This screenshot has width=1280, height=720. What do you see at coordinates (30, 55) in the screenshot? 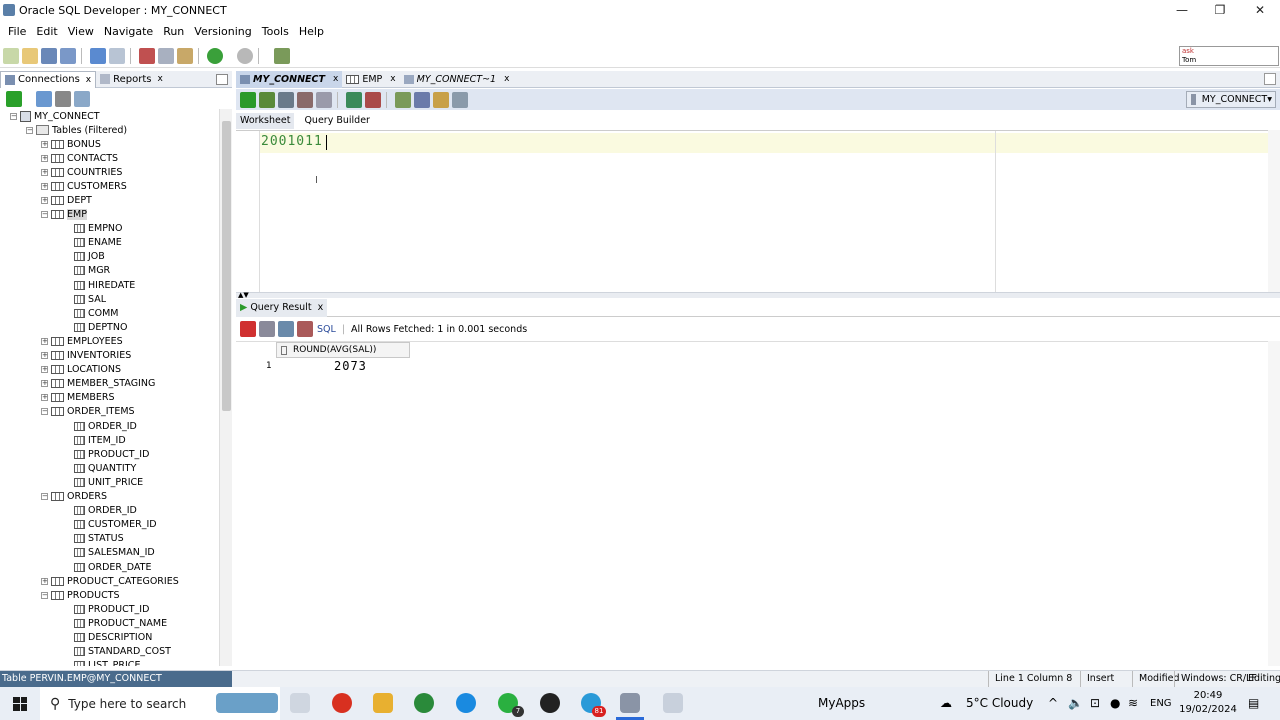
I see `open-icon` at bounding box center [30, 55].